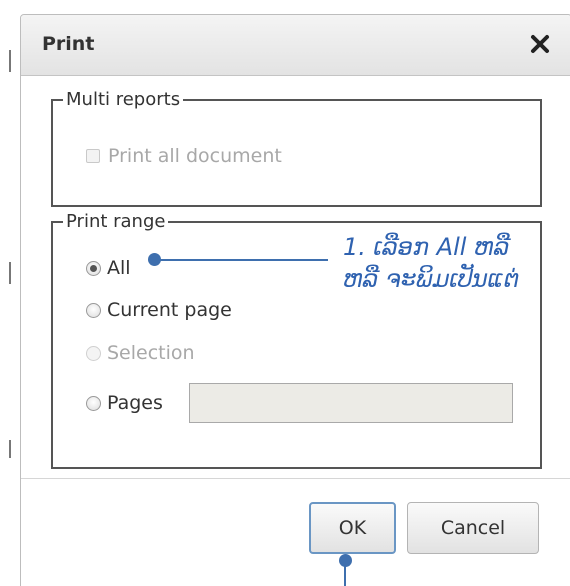 Image resolution: width=570 pixels, height=586 pixels. I want to click on print-all-document-option: Print all document, so click(184, 156).